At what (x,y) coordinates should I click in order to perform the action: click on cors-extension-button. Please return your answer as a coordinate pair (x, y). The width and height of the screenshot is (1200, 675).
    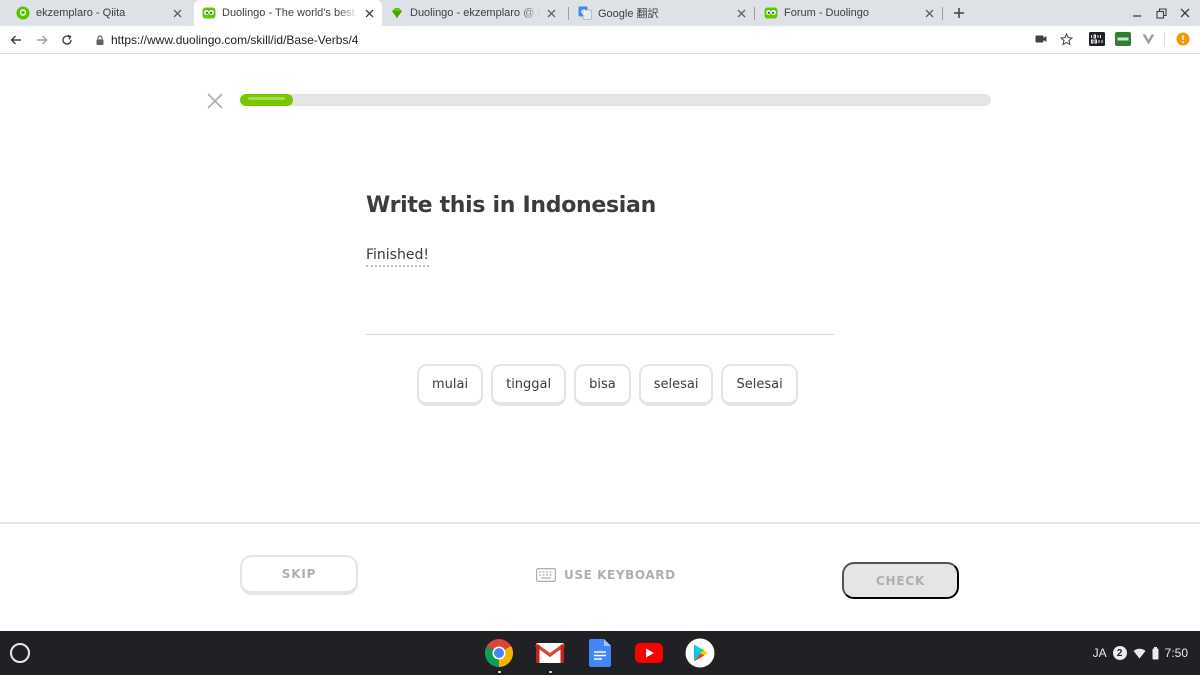
    Looking at the image, I should click on (1123, 39).